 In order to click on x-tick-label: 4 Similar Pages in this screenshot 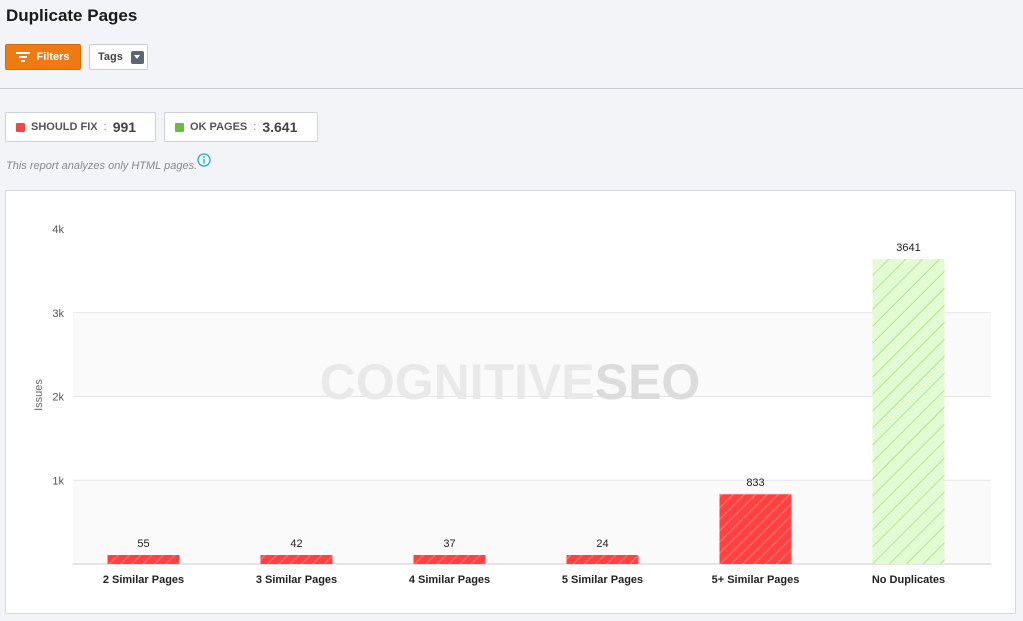, I will do `click(449, 580)`.